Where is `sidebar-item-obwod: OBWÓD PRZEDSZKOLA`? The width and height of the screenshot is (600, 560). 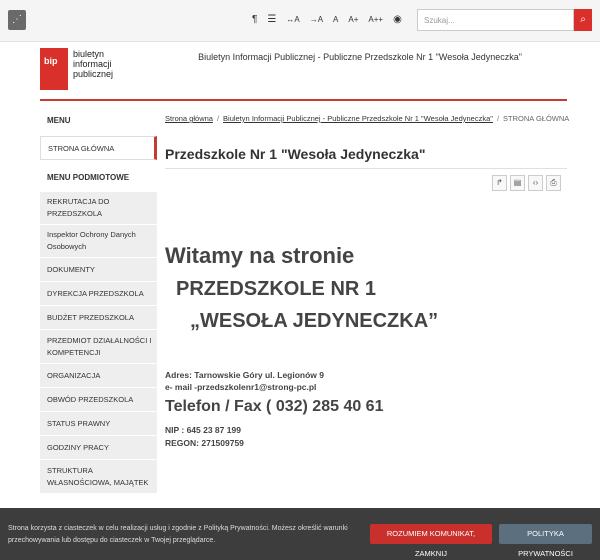
sidebar-item-obwod: OBWÓD PRZEDSZKOLA is located at coordinates (98, 400).